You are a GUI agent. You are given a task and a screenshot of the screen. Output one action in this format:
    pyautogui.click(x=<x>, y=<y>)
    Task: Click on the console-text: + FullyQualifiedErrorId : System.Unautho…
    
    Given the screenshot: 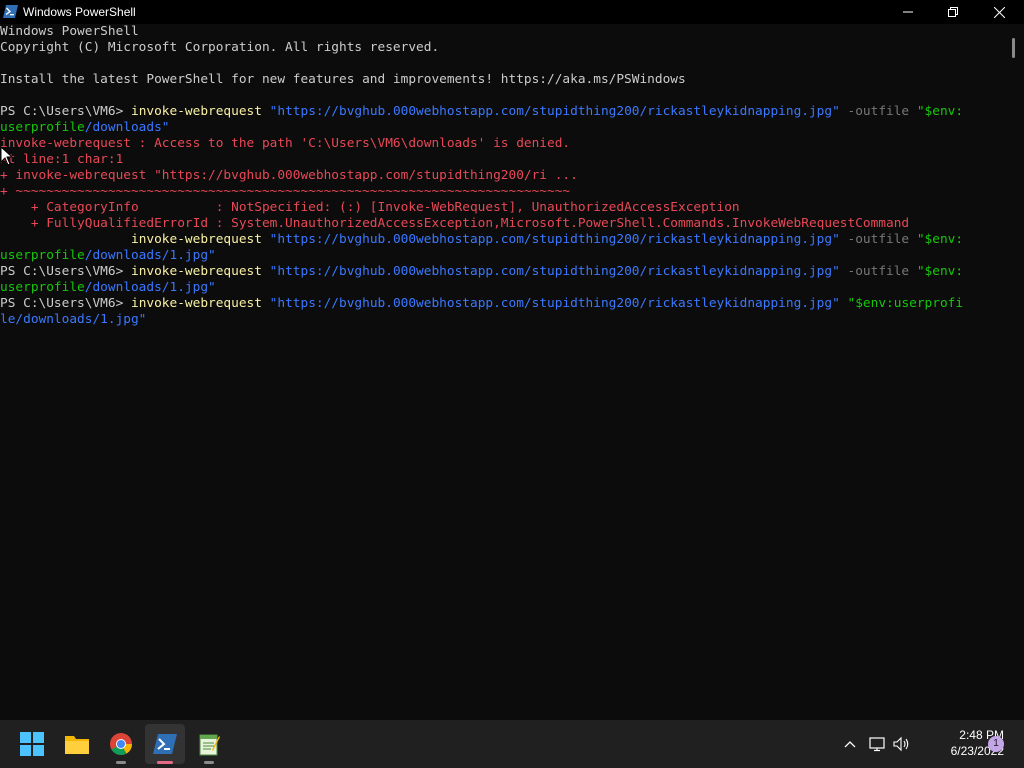 What is the action you would take?
    pyautogui.click(x=455, y=223)
    